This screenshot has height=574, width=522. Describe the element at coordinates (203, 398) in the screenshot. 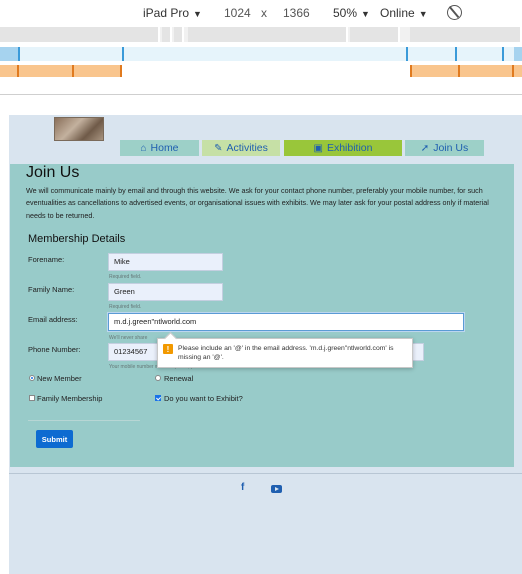

I see `exhibit-label: Do you want to Exhibit?` at that location.